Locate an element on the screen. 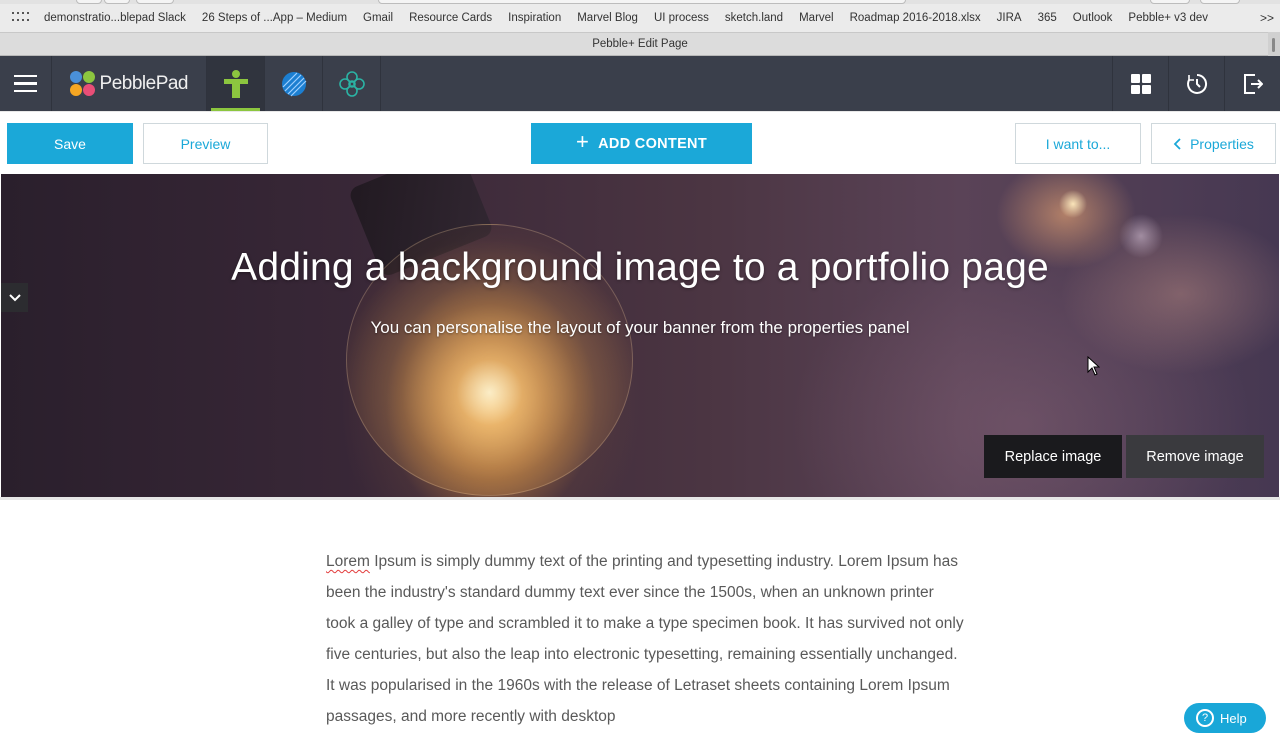  bookmark-item: Roadmap 2016-2018.xlsx is located at coordinates (915, 18).